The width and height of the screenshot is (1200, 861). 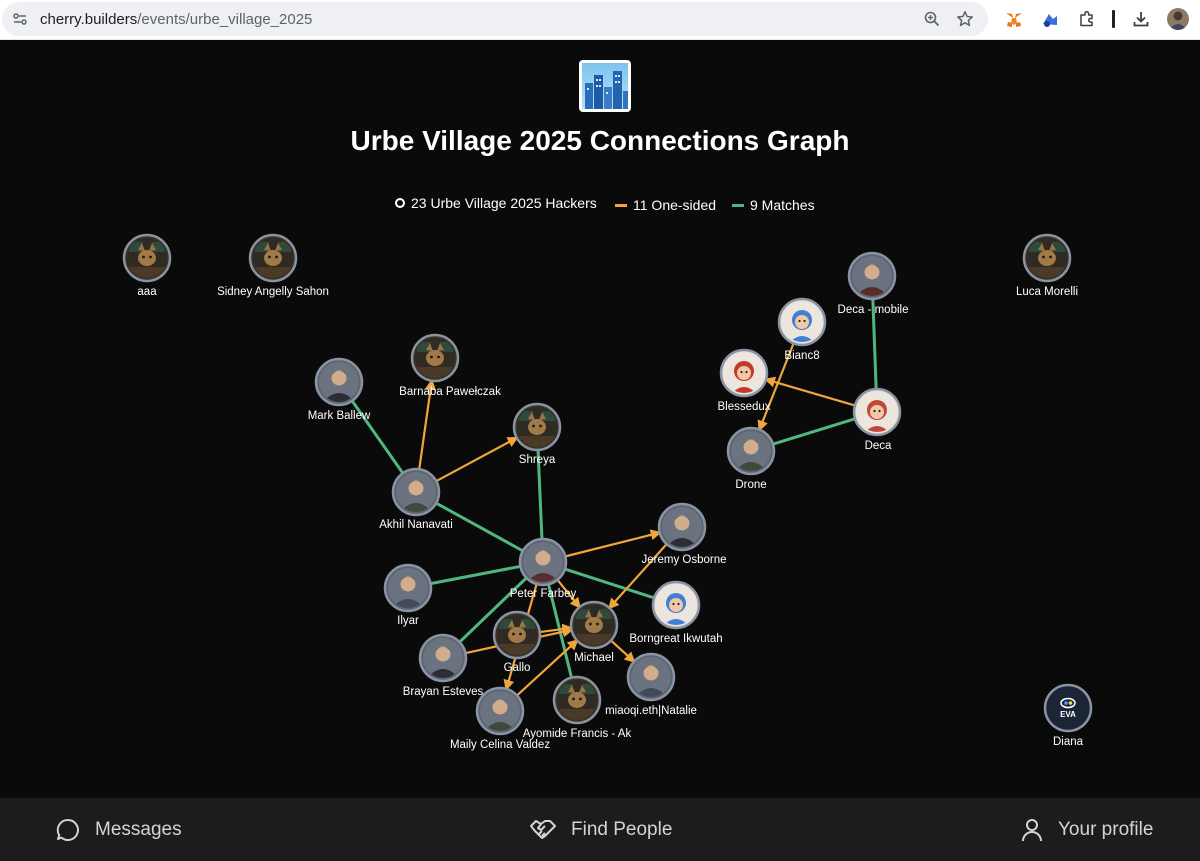 I want to click on browser-toolbar: cherry.builders/events/urbe_village_2025, so click(x=600, y=20).